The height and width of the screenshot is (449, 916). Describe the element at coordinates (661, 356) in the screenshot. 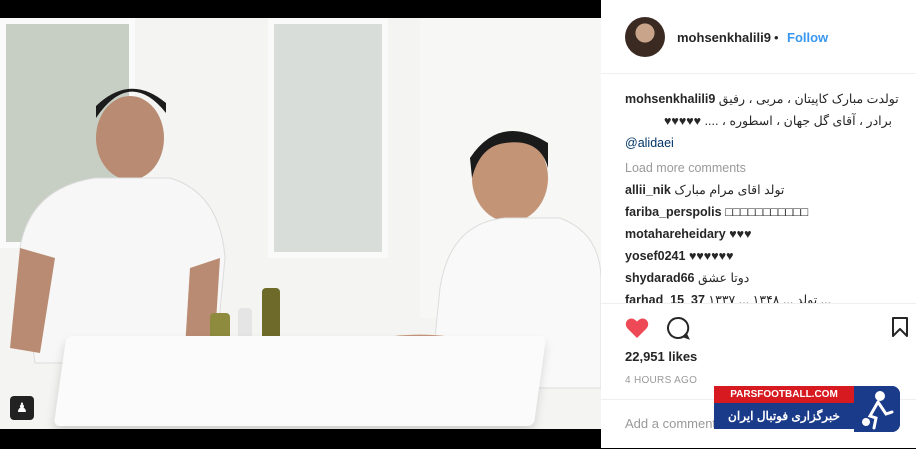

I see `like-count: 22,951 likes` at that location.